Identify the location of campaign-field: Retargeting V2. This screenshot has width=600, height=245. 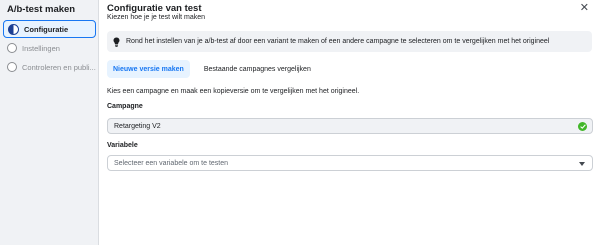
(350, 126).